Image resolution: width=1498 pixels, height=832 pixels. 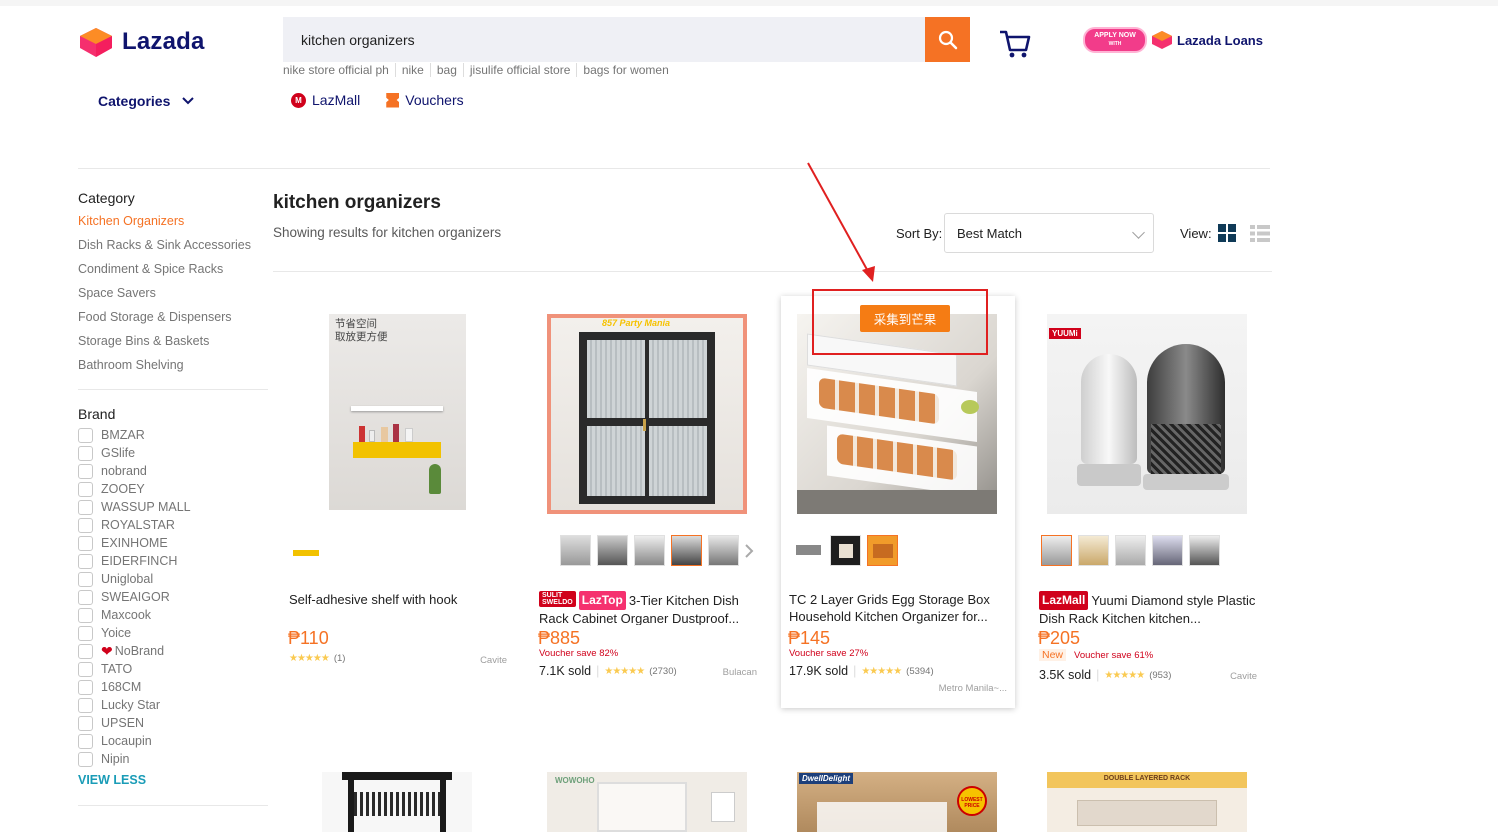 What do you see at coordinates (173, 669) in the screenshot?
I see `brand-filter: TATO` at bounding box center [173, 669].